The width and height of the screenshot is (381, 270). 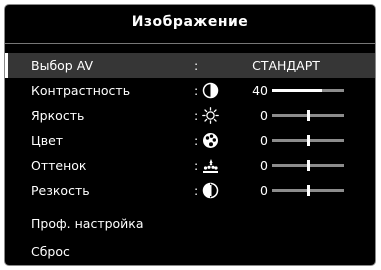 What do you see at coordinates (260, 90) in the screenshot?
I see `contrast-value: 40` at bounding box center [260, 90].